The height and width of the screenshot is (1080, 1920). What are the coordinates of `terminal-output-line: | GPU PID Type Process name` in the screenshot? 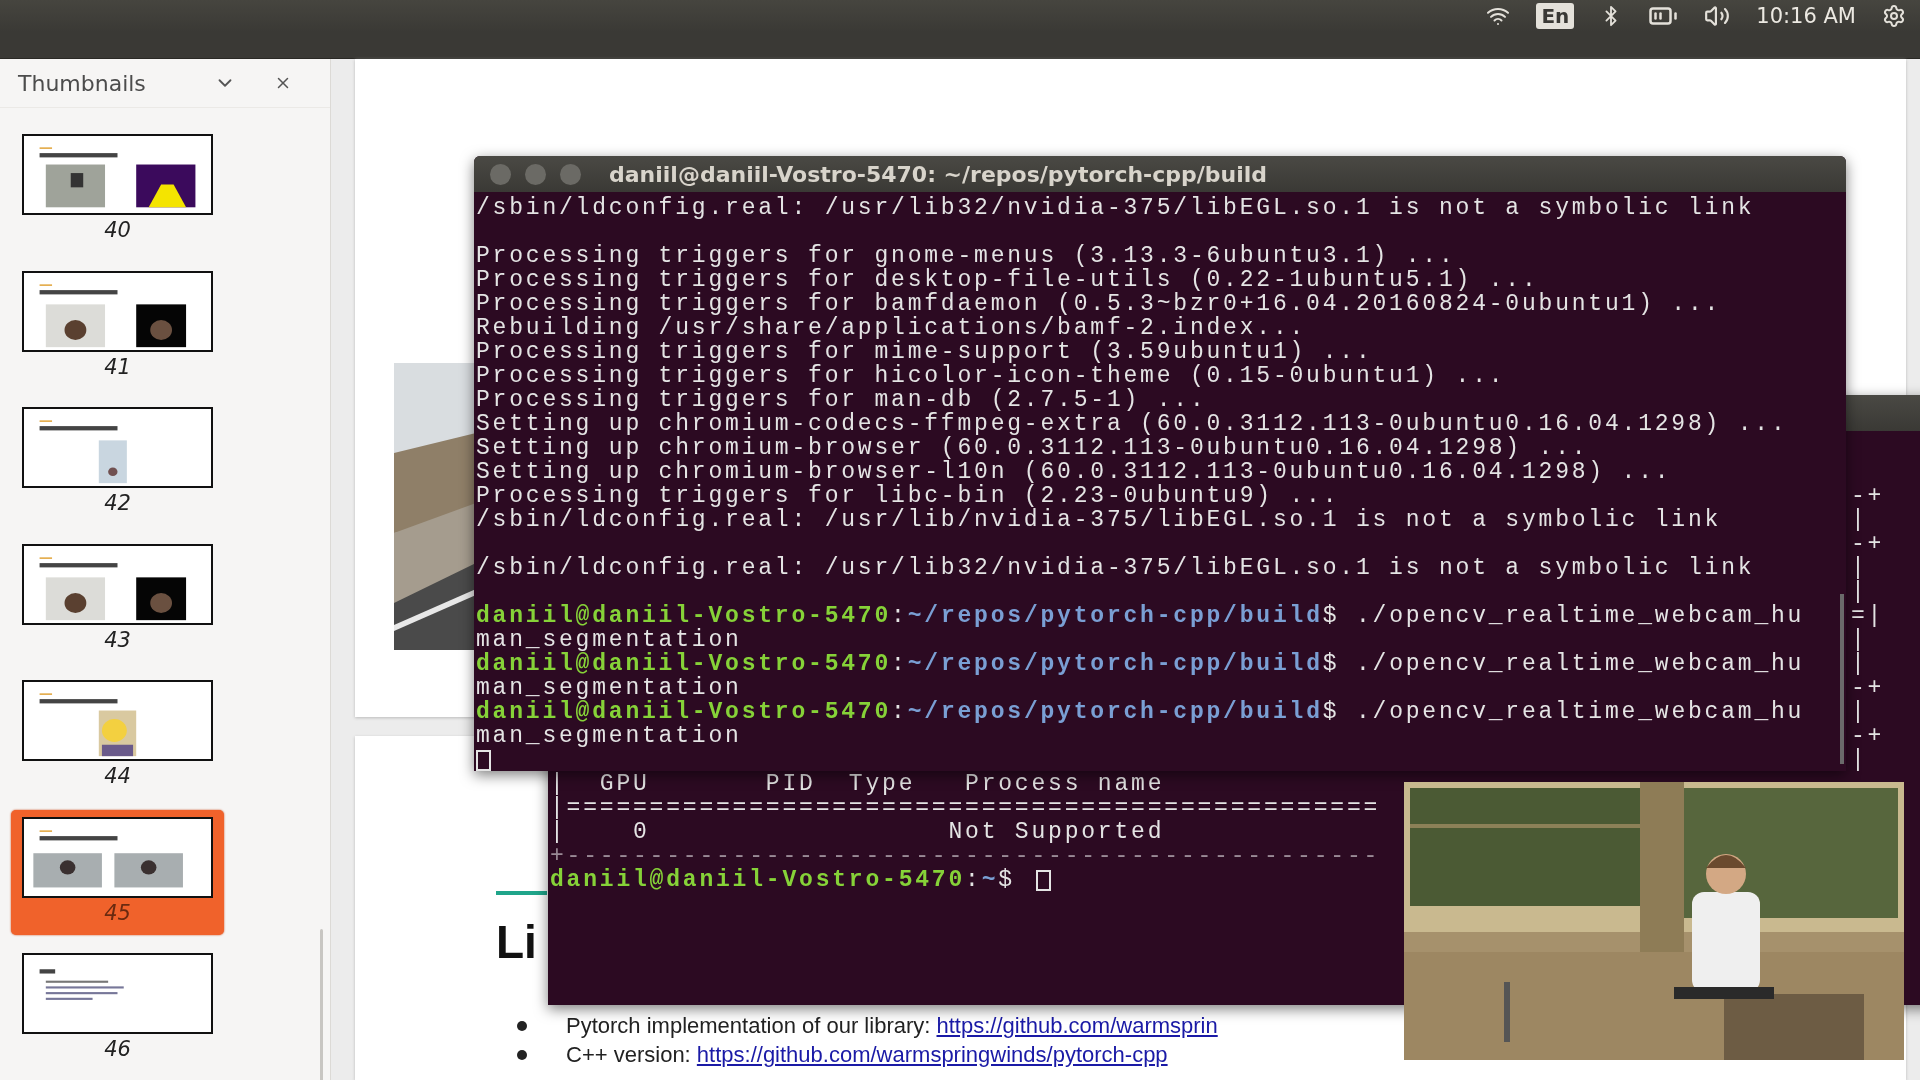 It's located at (857, 784).